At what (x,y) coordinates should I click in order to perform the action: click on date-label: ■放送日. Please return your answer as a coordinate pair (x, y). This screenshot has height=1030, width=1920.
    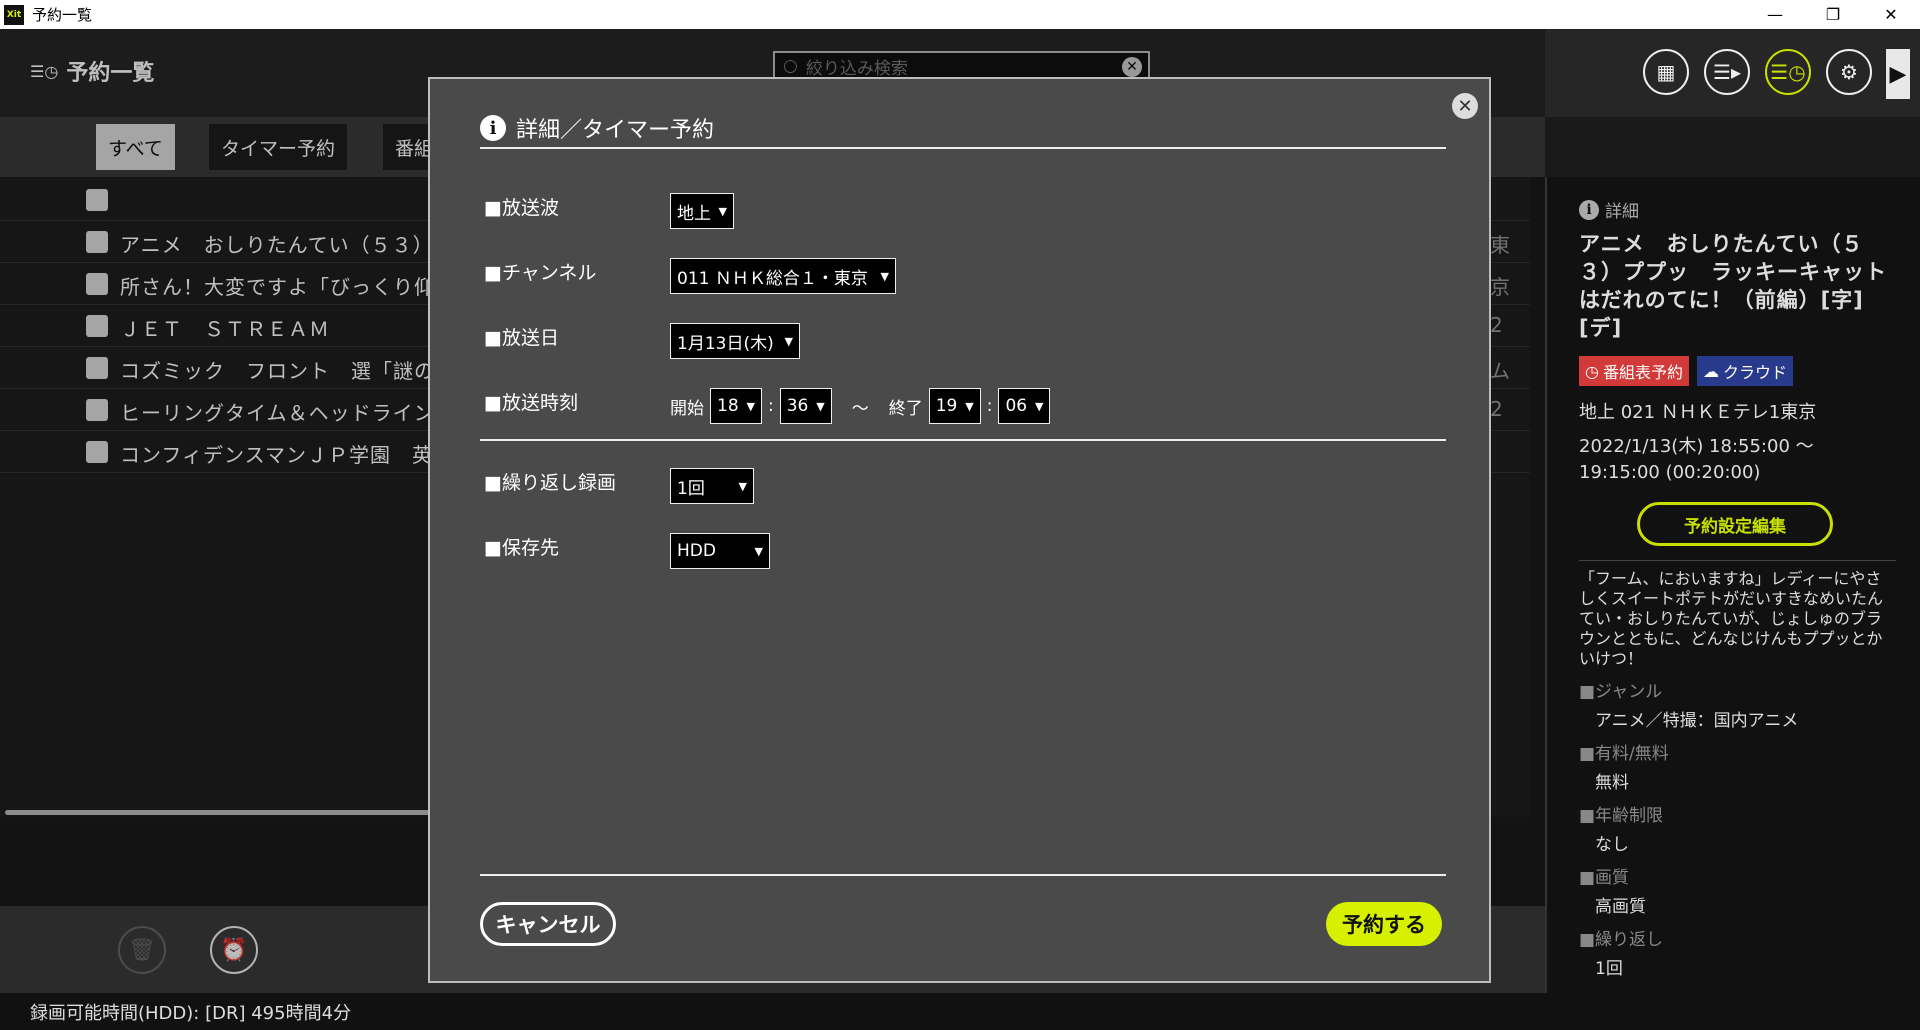
    Looking at the image, I should click on (521, 338).